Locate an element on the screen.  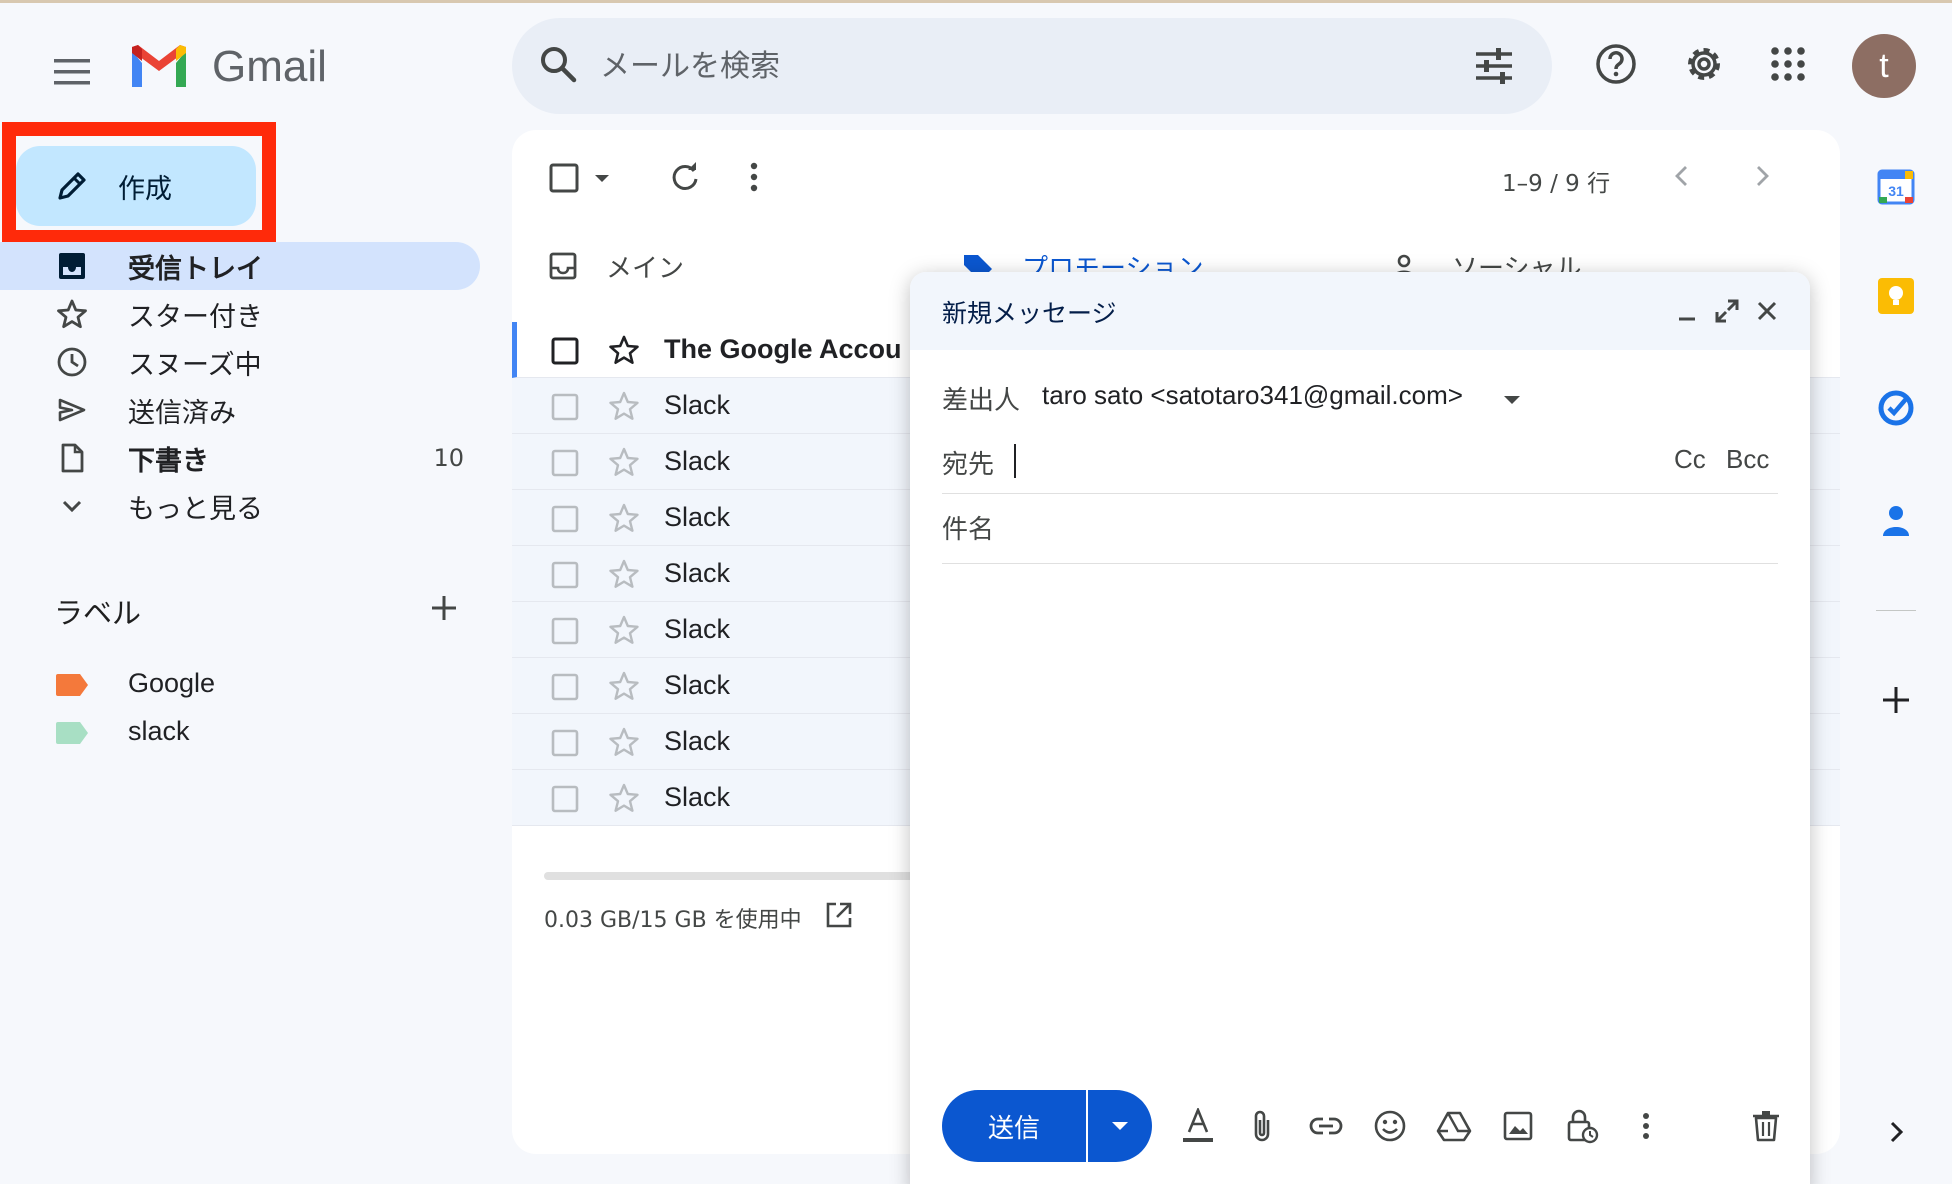
sidebar-item-more: もっと見る is located at coordinates (240, 506).